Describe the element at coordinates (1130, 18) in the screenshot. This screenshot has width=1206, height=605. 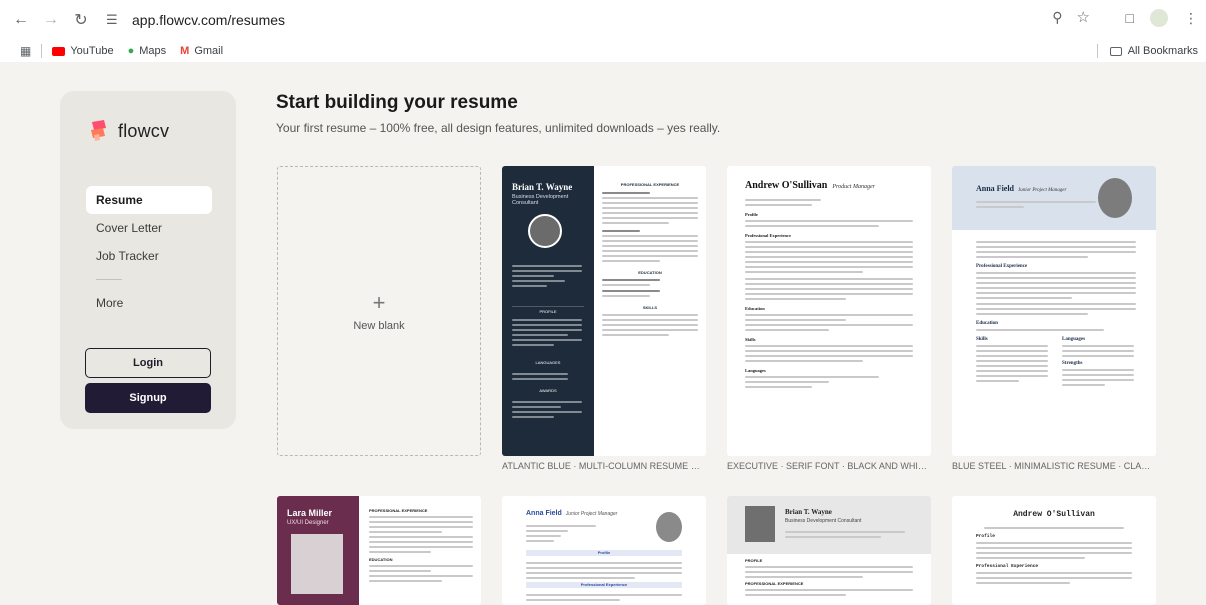
I see `extensions-icon: □` at that location.